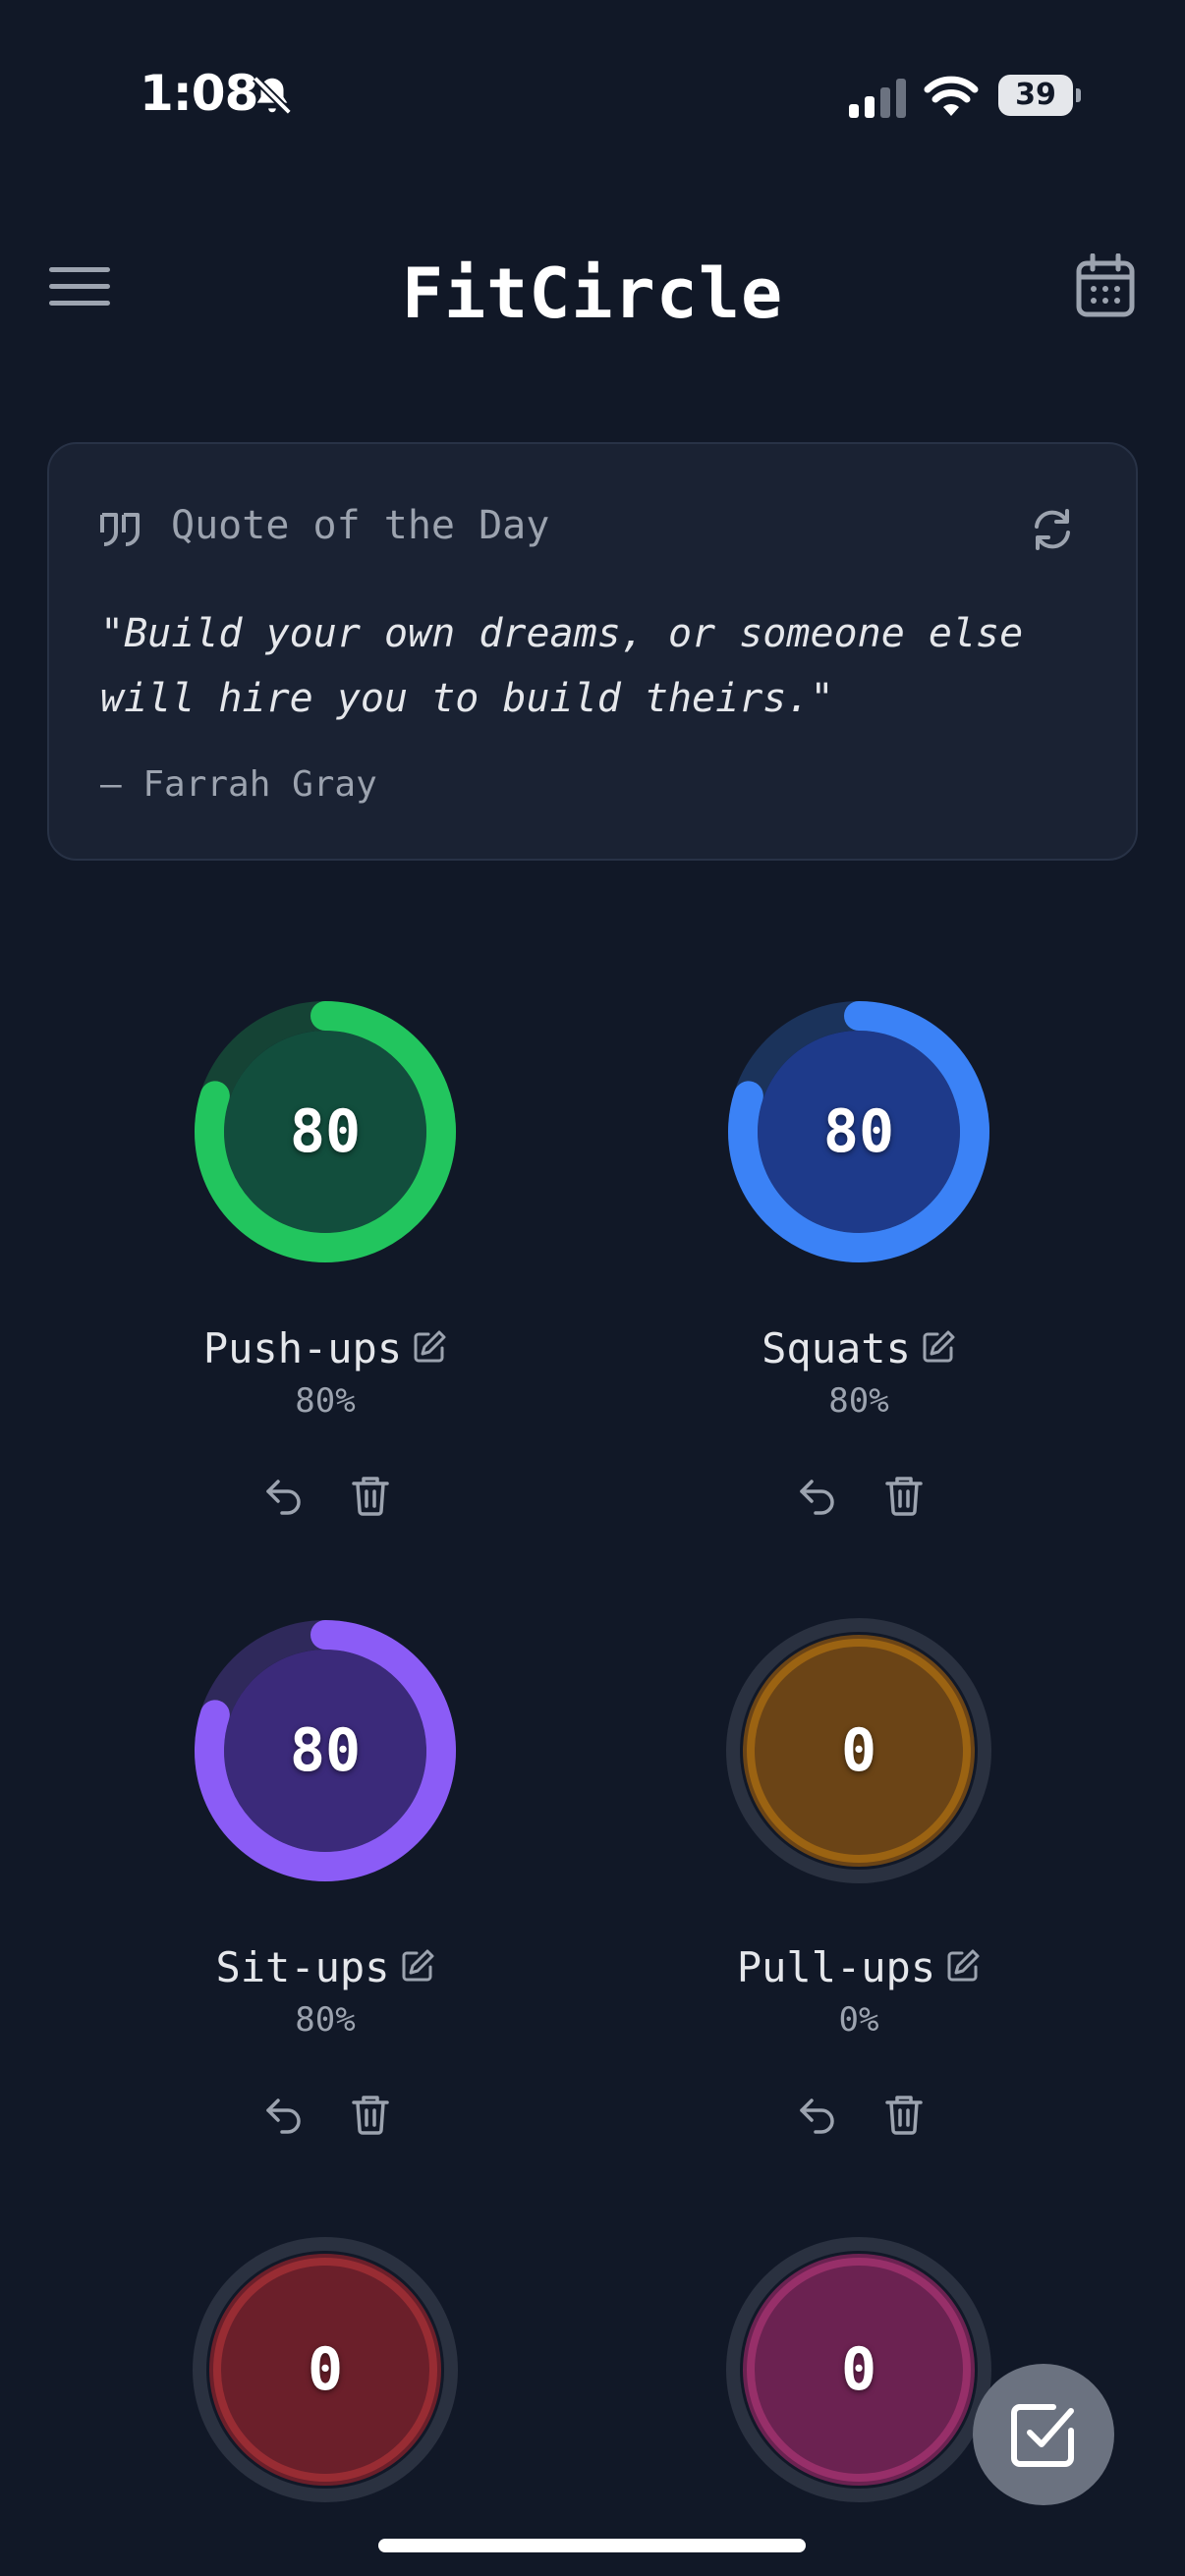  Describe the element at coordinates (836, 1967) in the screenshot. I see `exercise-name: Pull-ups` at that location.